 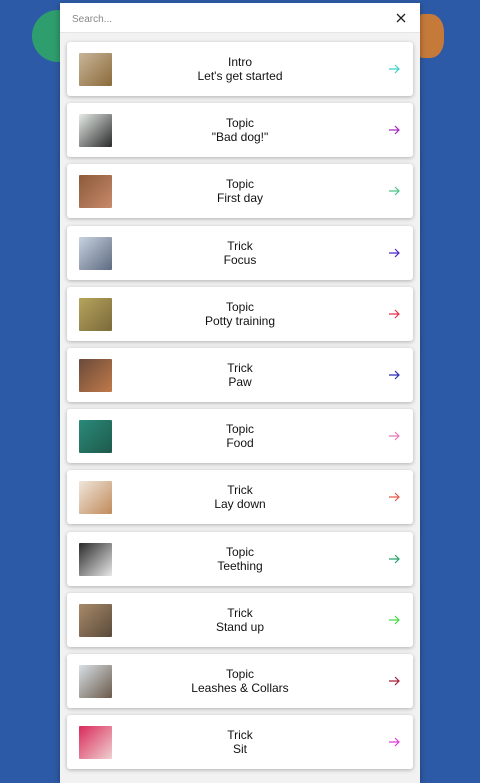 I want to click on card-title: Teething, so click(x=240, y=565).